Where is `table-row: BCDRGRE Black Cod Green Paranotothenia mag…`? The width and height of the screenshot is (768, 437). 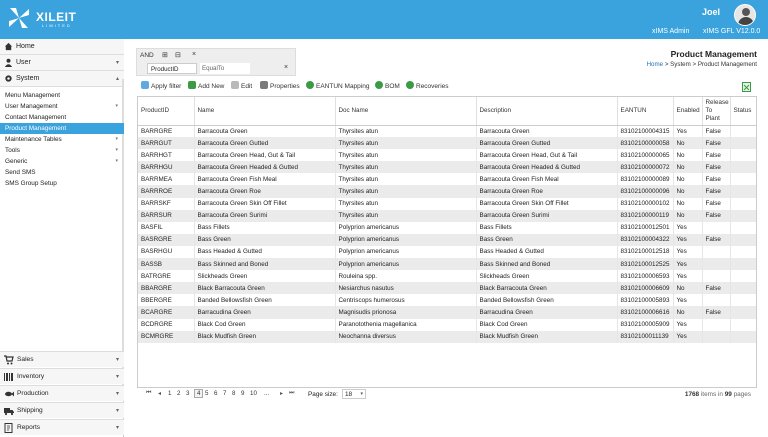 table-row: BCDRGRE Black Cod Green Paranotothenia mag… is located at coordinates (447, 324).